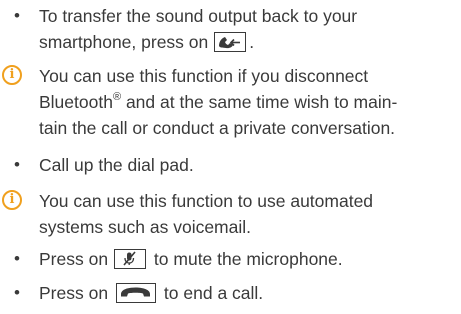 This screenshot has height=314, width=461. I want to click on text-fragment: and at the same time wish to main-, so click(261, 102).